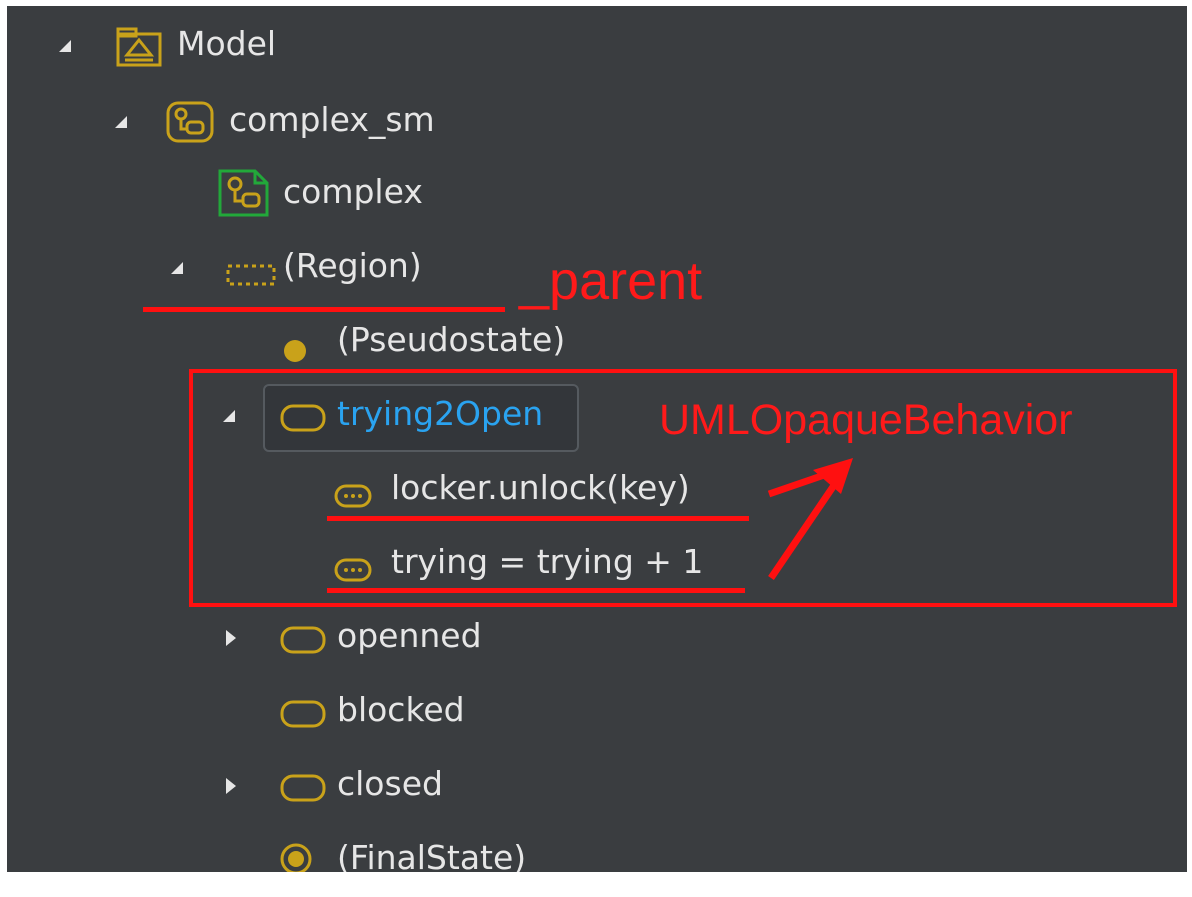 The height and width of the screenshot is (897, 1192). I want to click on tree-node-label: openned, so click(409, 635).